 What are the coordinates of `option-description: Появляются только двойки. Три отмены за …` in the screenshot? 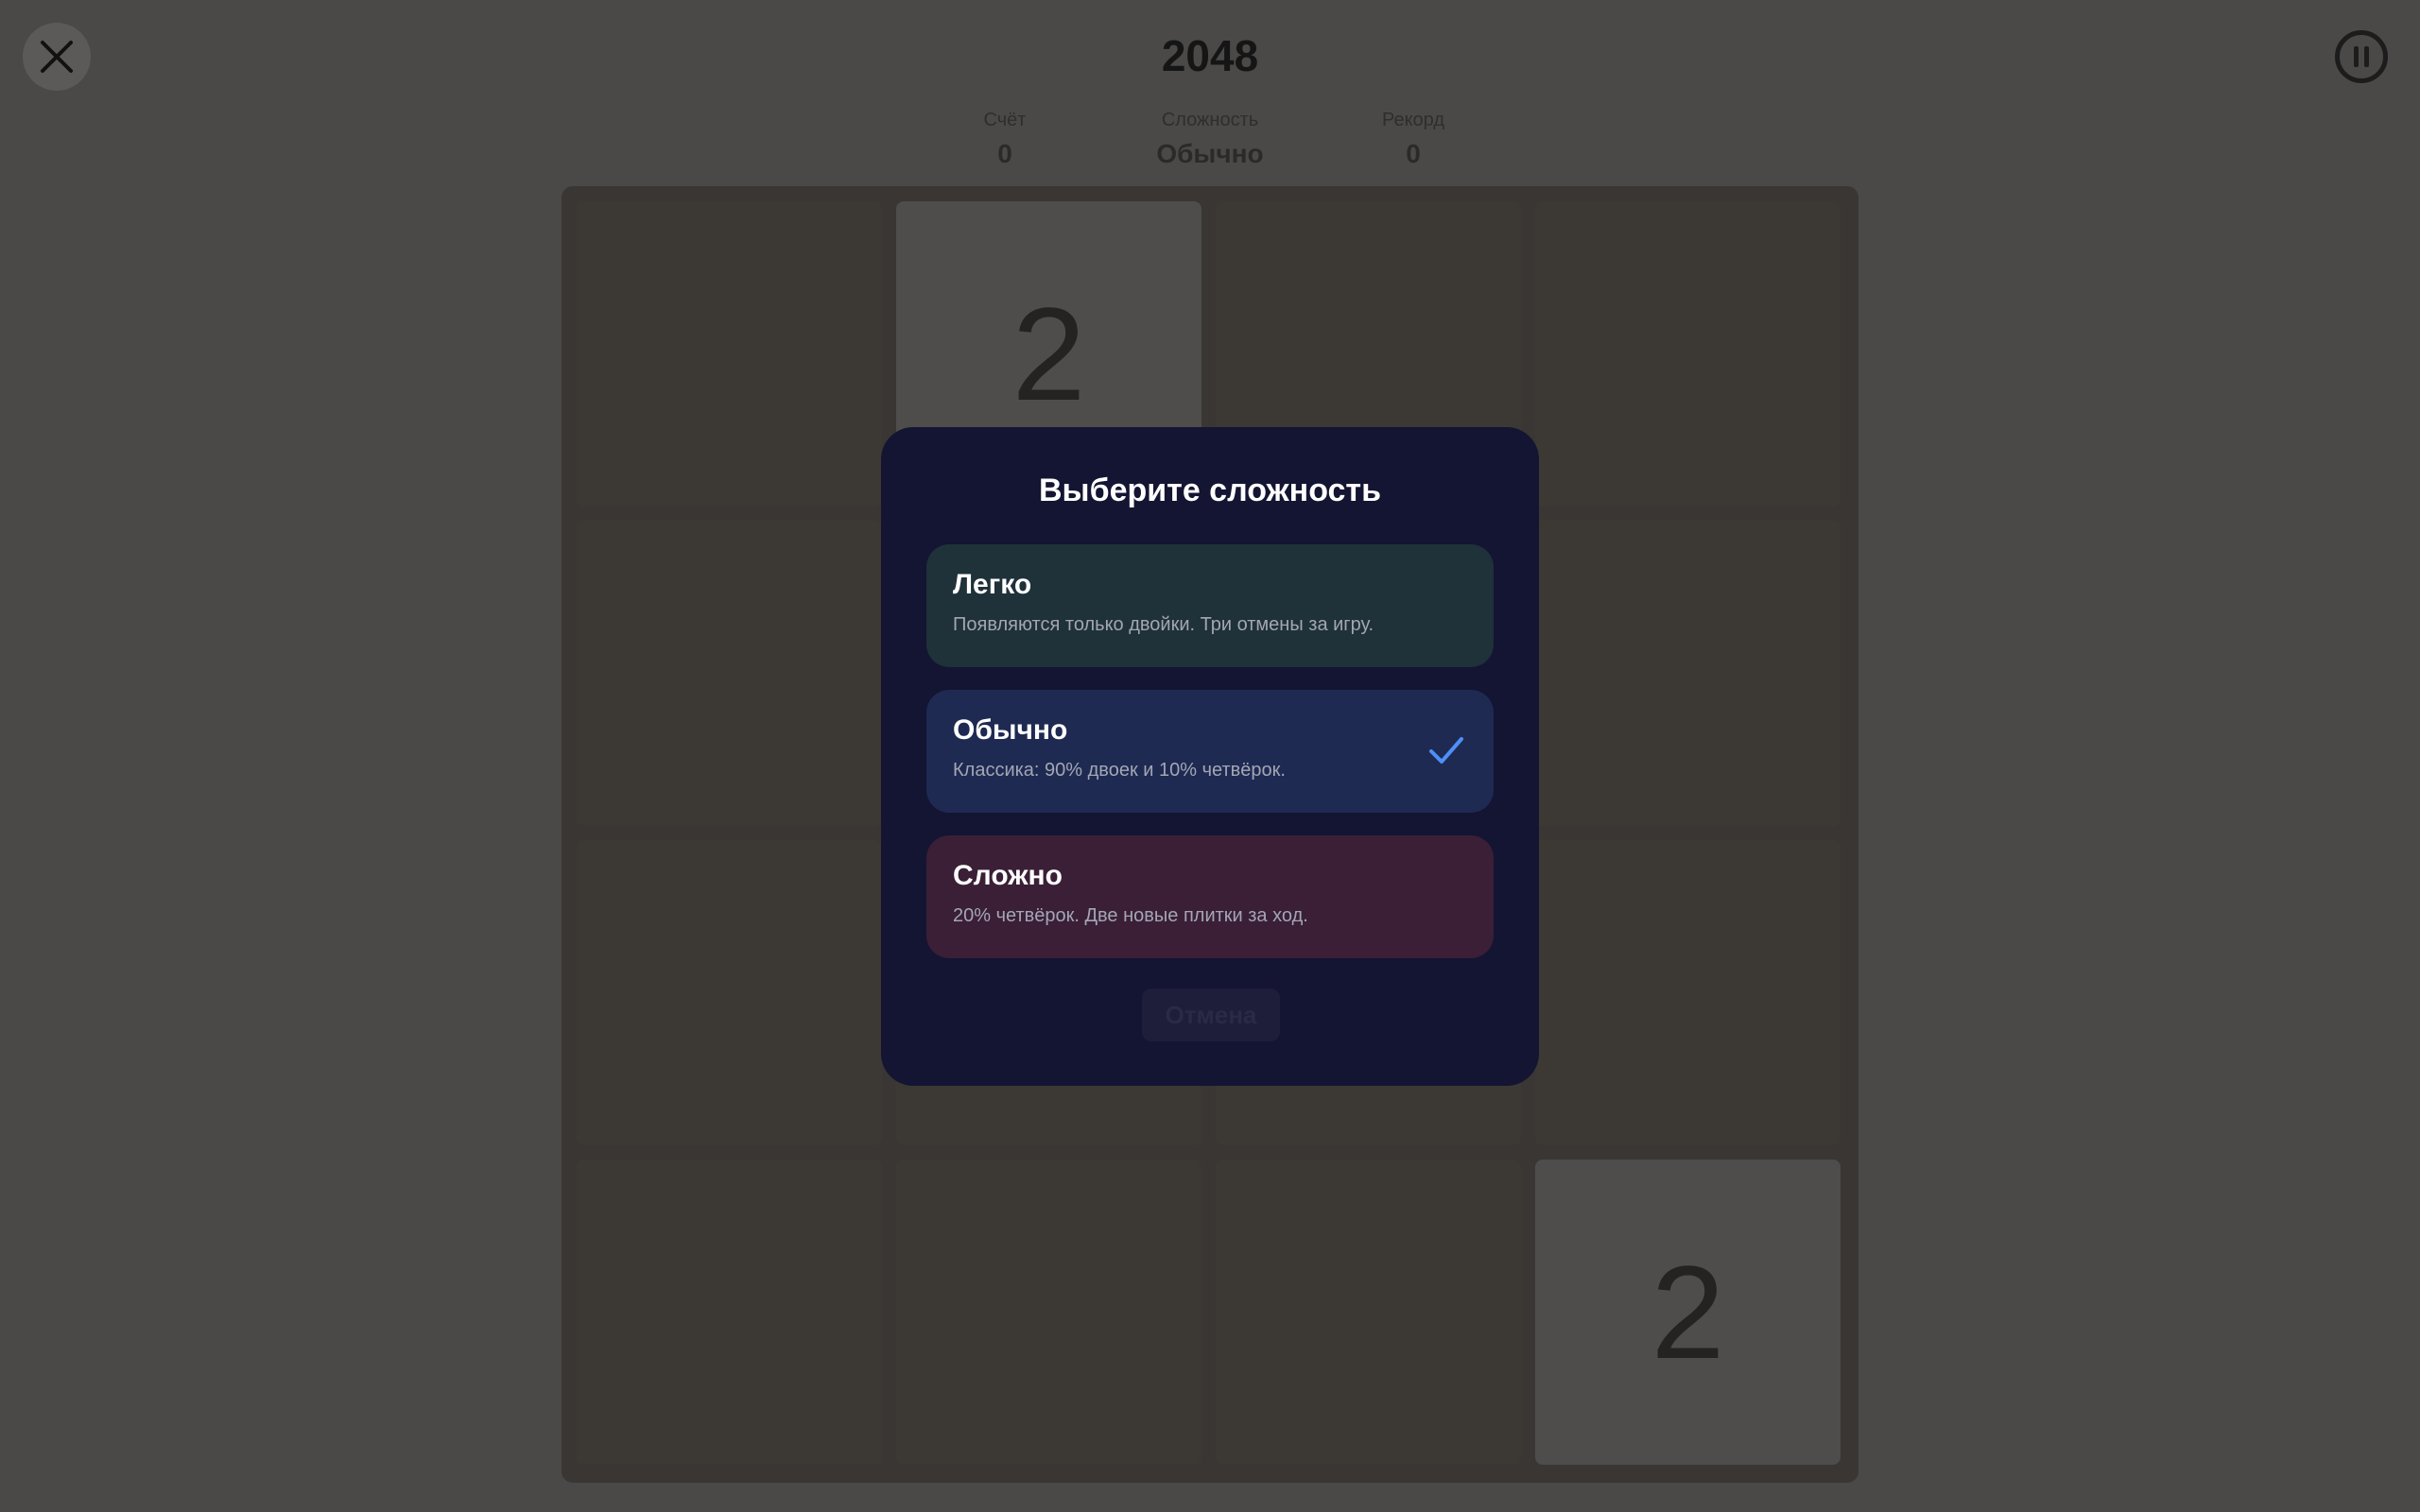 It's located at (1163, 624).